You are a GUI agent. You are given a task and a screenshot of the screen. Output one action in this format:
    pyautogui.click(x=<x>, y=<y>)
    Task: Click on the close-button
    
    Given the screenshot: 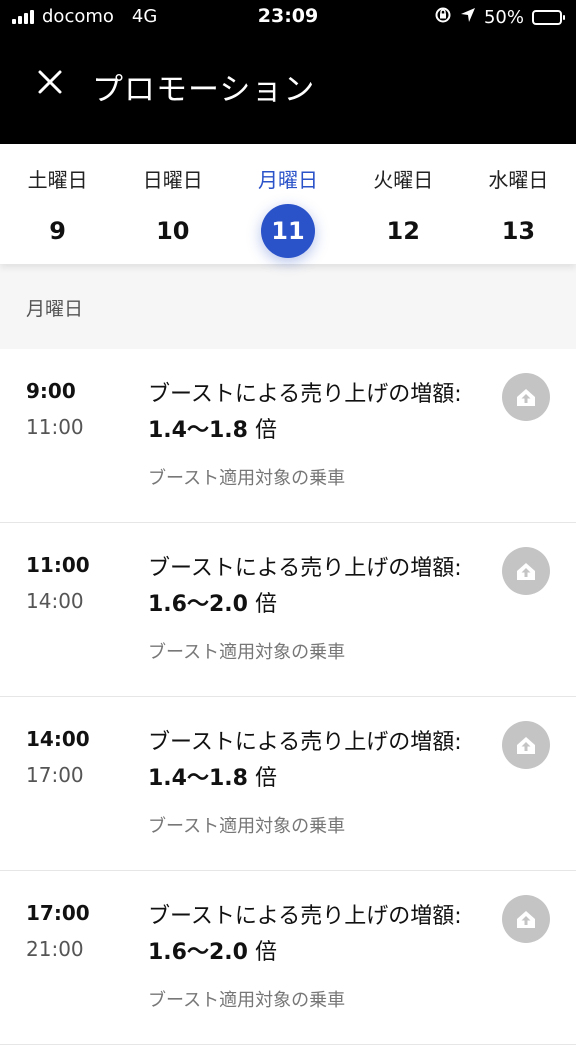 What is the action you would take?
    pyautogui.click(x=50, y=82)
    